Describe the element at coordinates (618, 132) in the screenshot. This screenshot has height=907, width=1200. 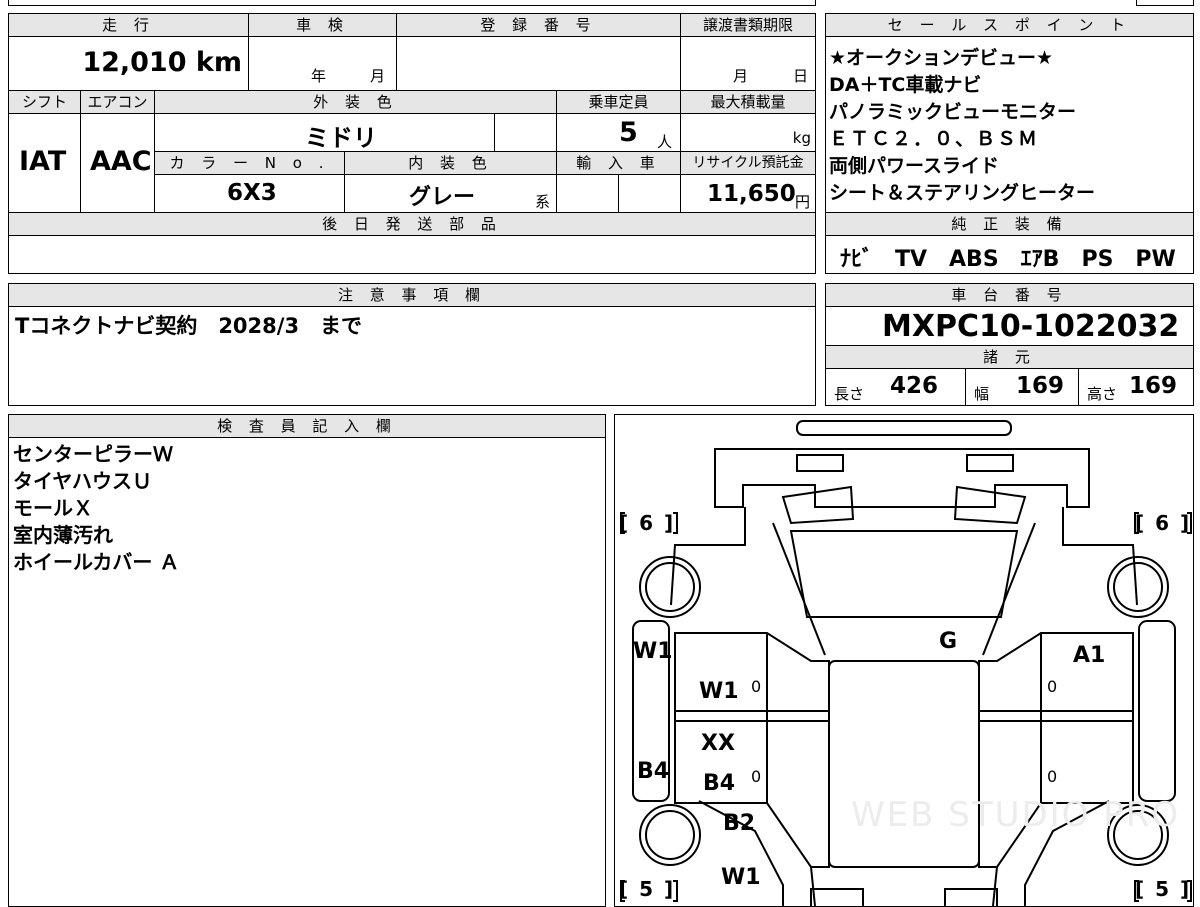
I see `capacity-cell: 5 人` at that location.